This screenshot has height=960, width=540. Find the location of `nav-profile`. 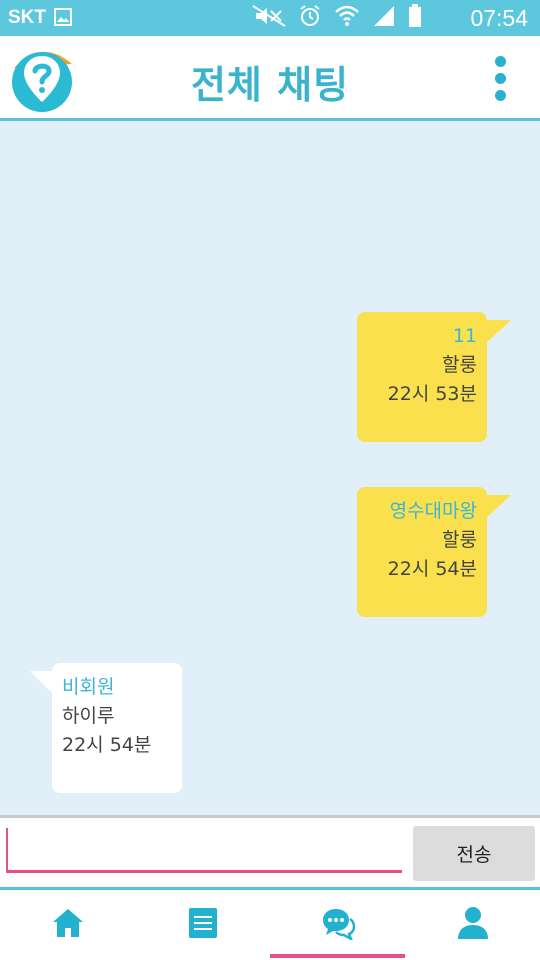

nav-profile is located at coordinates (472, 925).